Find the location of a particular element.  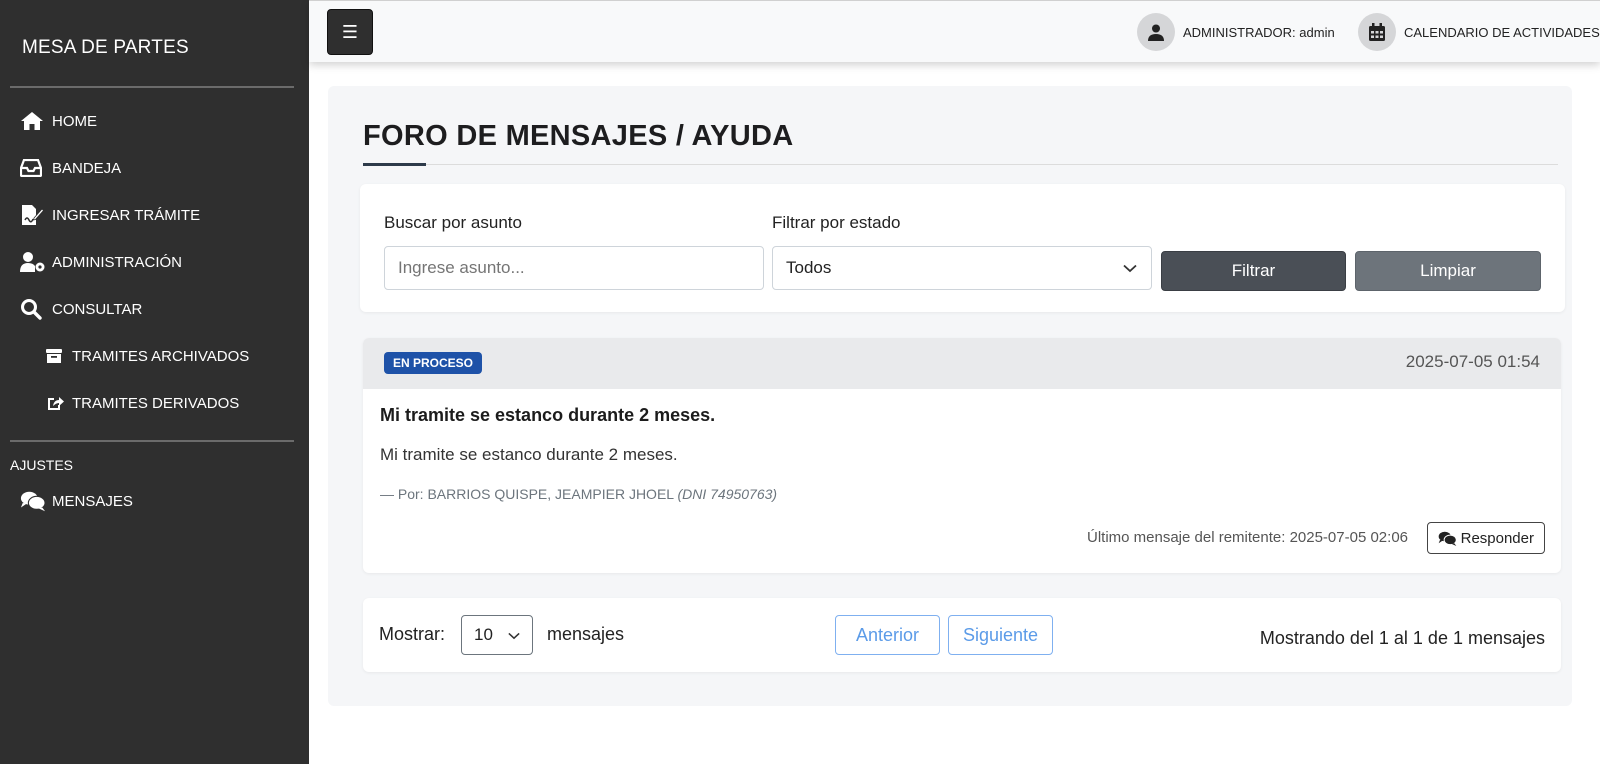

sidebar-item-label: MENSAJES is located at coordinates (92, 501).